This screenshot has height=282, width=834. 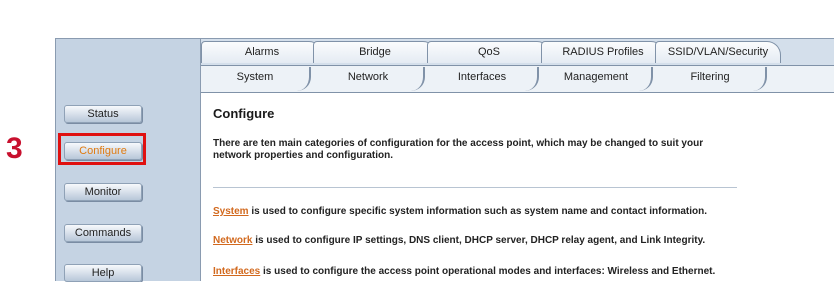 I want to click on monitor-button: Monitor, so click(x=103, y=192).